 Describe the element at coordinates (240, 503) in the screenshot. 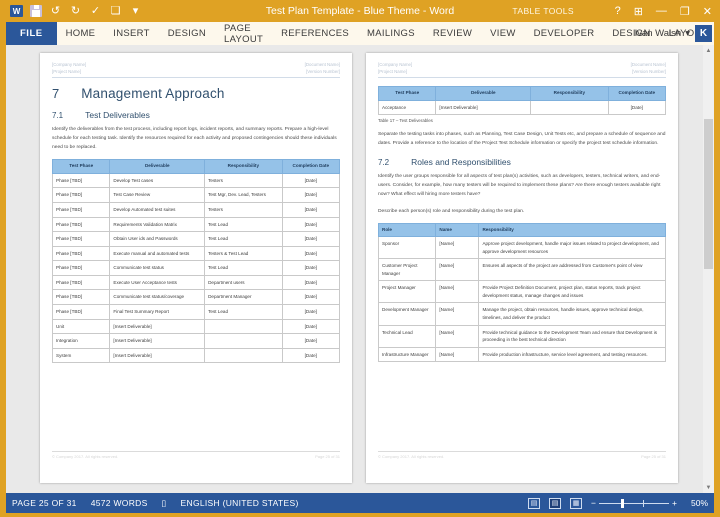

I see `language-indicator: ENGLISH (UNITED STATES)` at that location.